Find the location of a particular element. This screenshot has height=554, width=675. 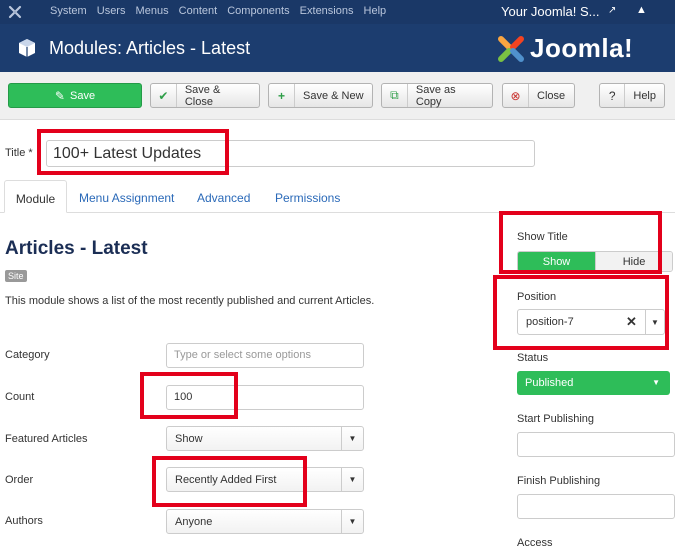

status-select: Published ▼ is located at coordinates (593, 383).